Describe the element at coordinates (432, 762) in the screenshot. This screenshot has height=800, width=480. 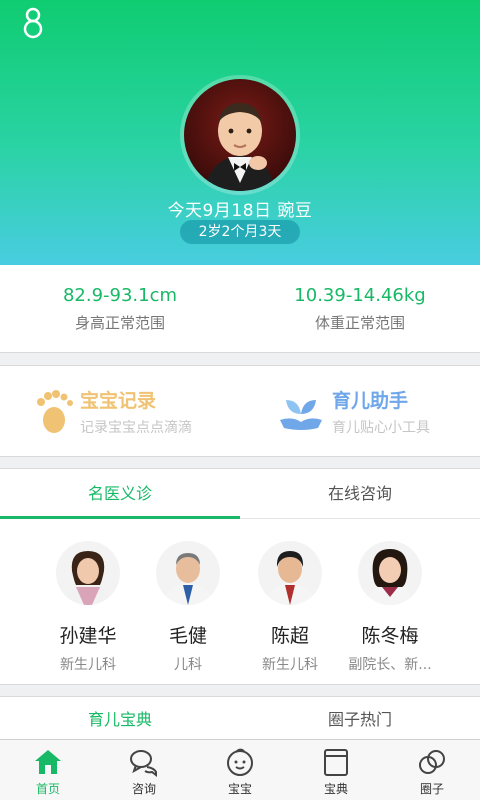
I see `circles-icon` at that location.